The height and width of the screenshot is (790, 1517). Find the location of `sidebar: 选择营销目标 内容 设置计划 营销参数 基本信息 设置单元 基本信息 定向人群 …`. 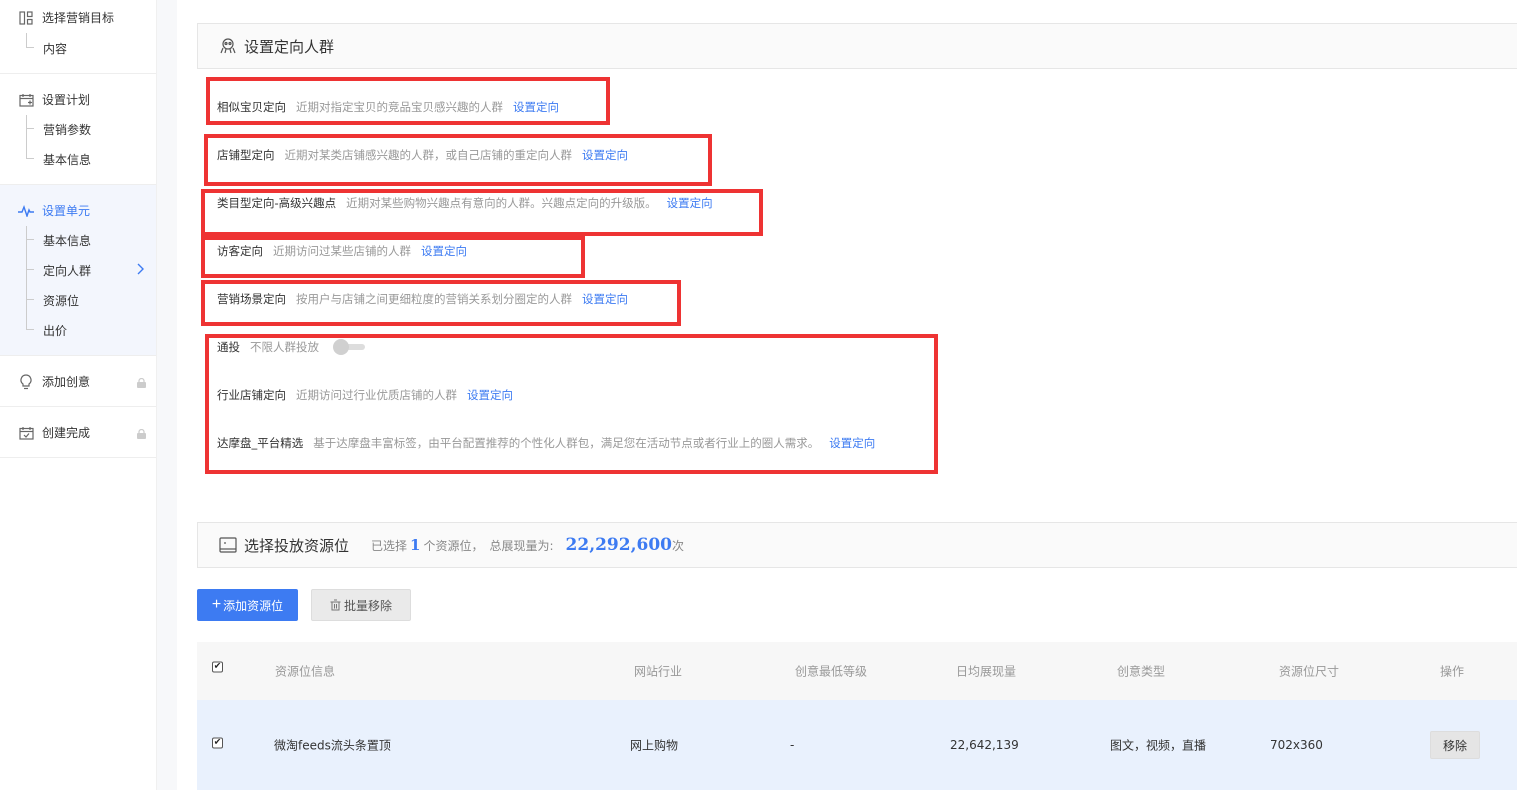

sidebar: 选择营销目标 内容 设置计划 营销参数 基本信息 设置单元 基本信息 定向人群 … is located at coordinates (78, 395).